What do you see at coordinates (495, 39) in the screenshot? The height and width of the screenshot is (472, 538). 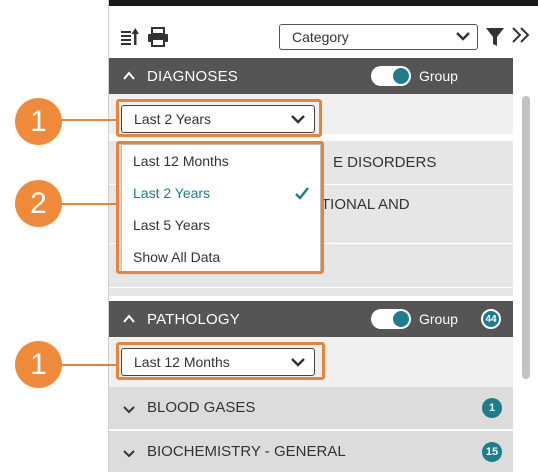 I see `filter-icon` at bounding box center [495, 39].